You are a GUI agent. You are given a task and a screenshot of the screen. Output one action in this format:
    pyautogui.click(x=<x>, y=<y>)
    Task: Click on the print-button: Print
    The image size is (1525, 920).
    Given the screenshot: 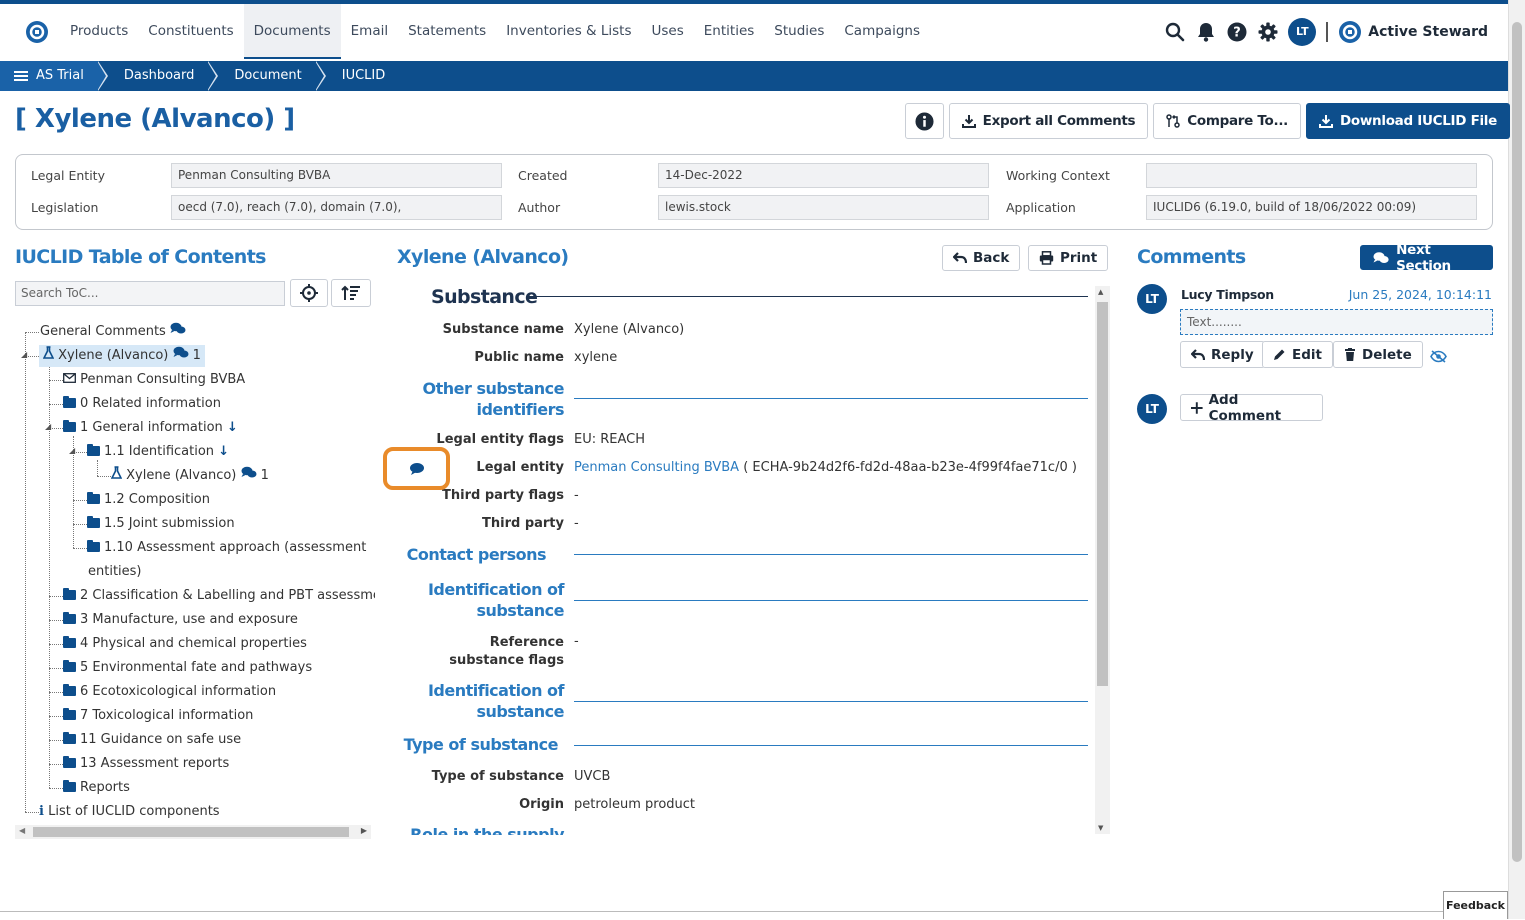 What is the action you would take?
    pyautogui.click(x=1068, y=258)
    